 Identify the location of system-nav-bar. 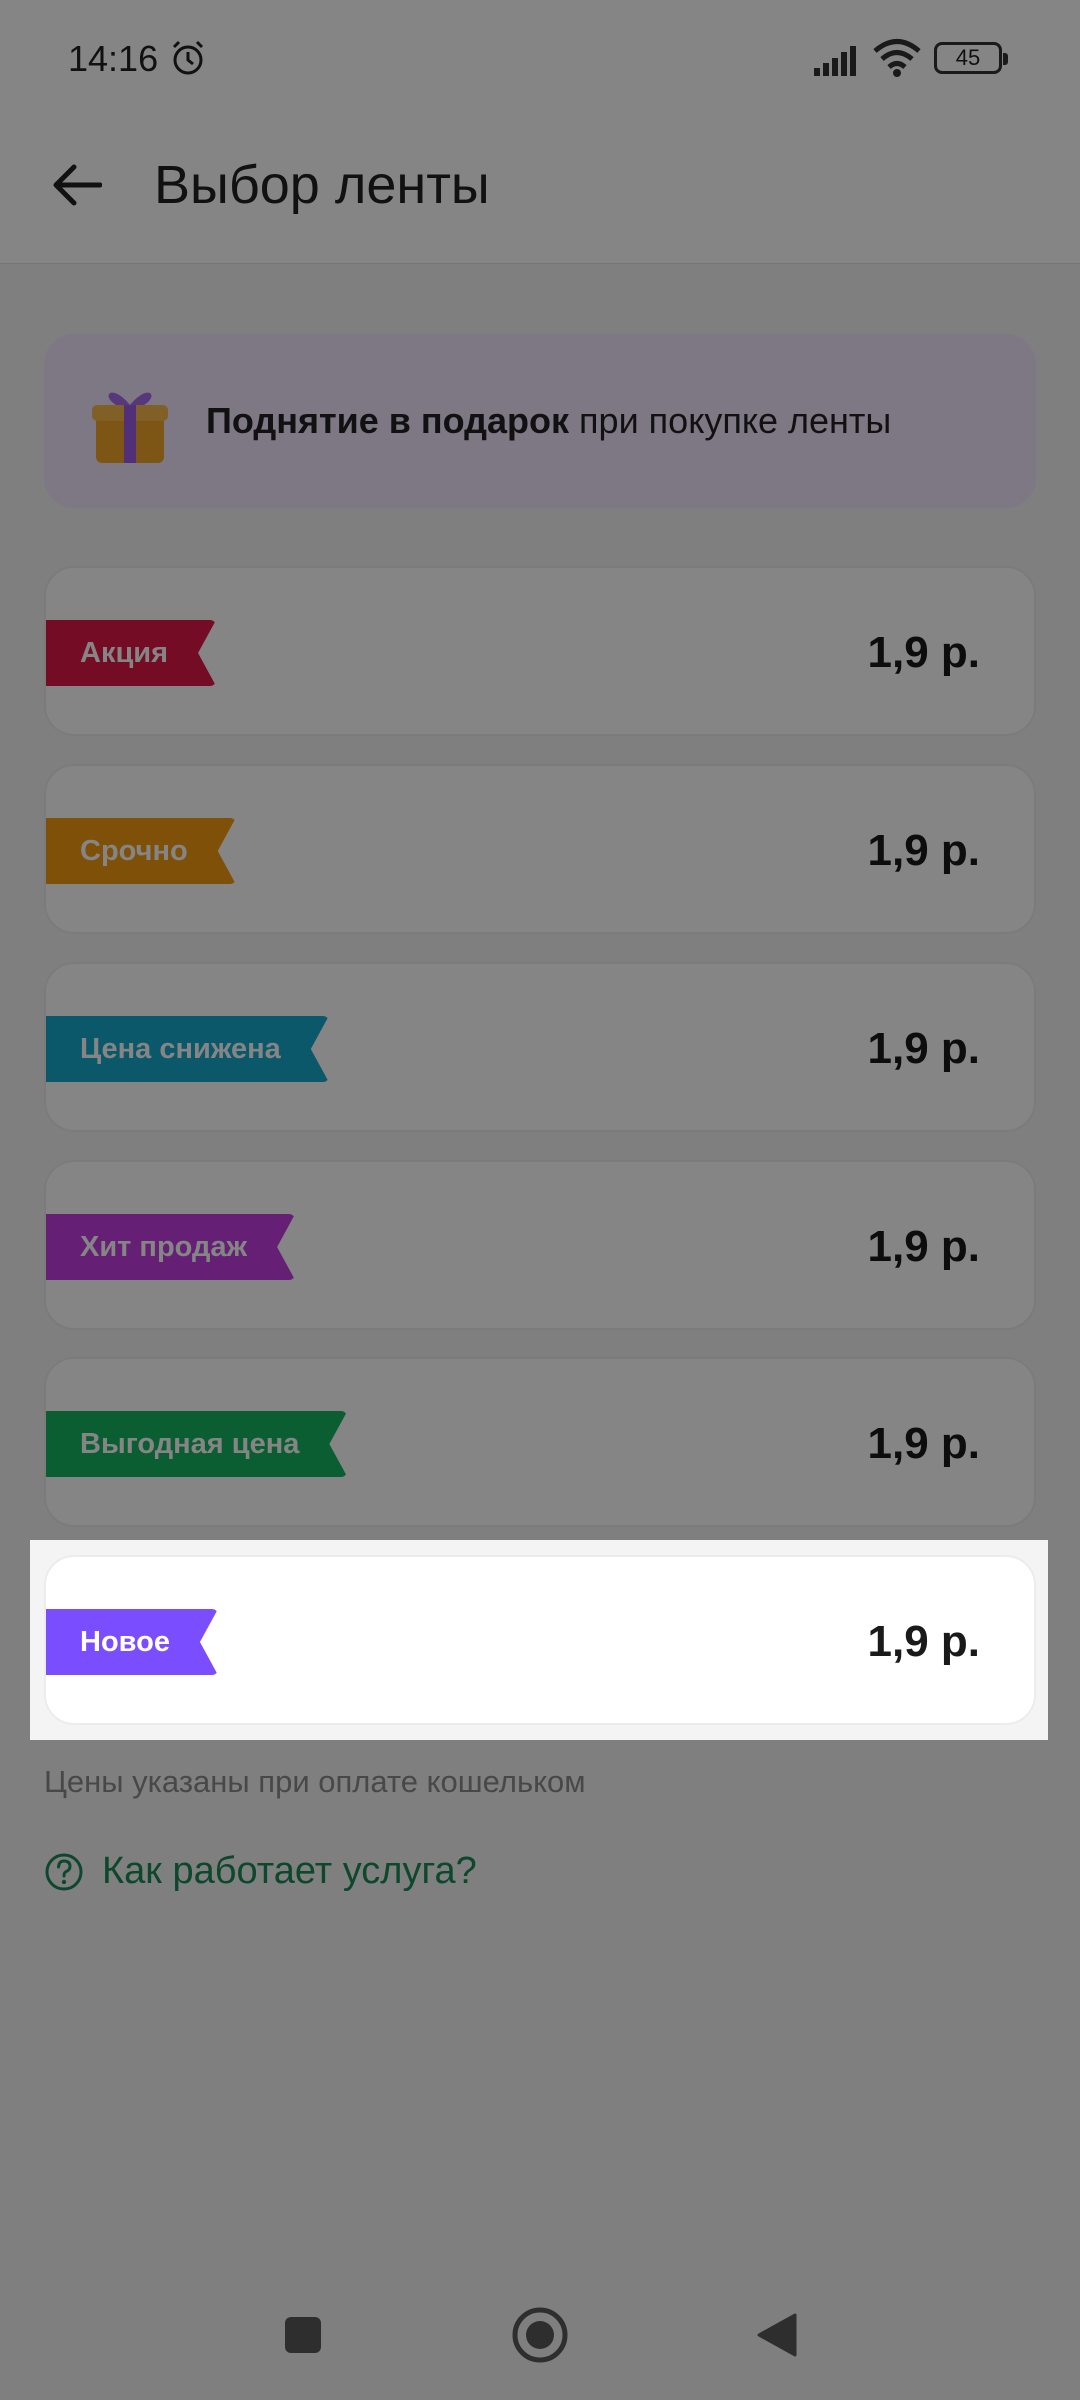
(540, 2335).